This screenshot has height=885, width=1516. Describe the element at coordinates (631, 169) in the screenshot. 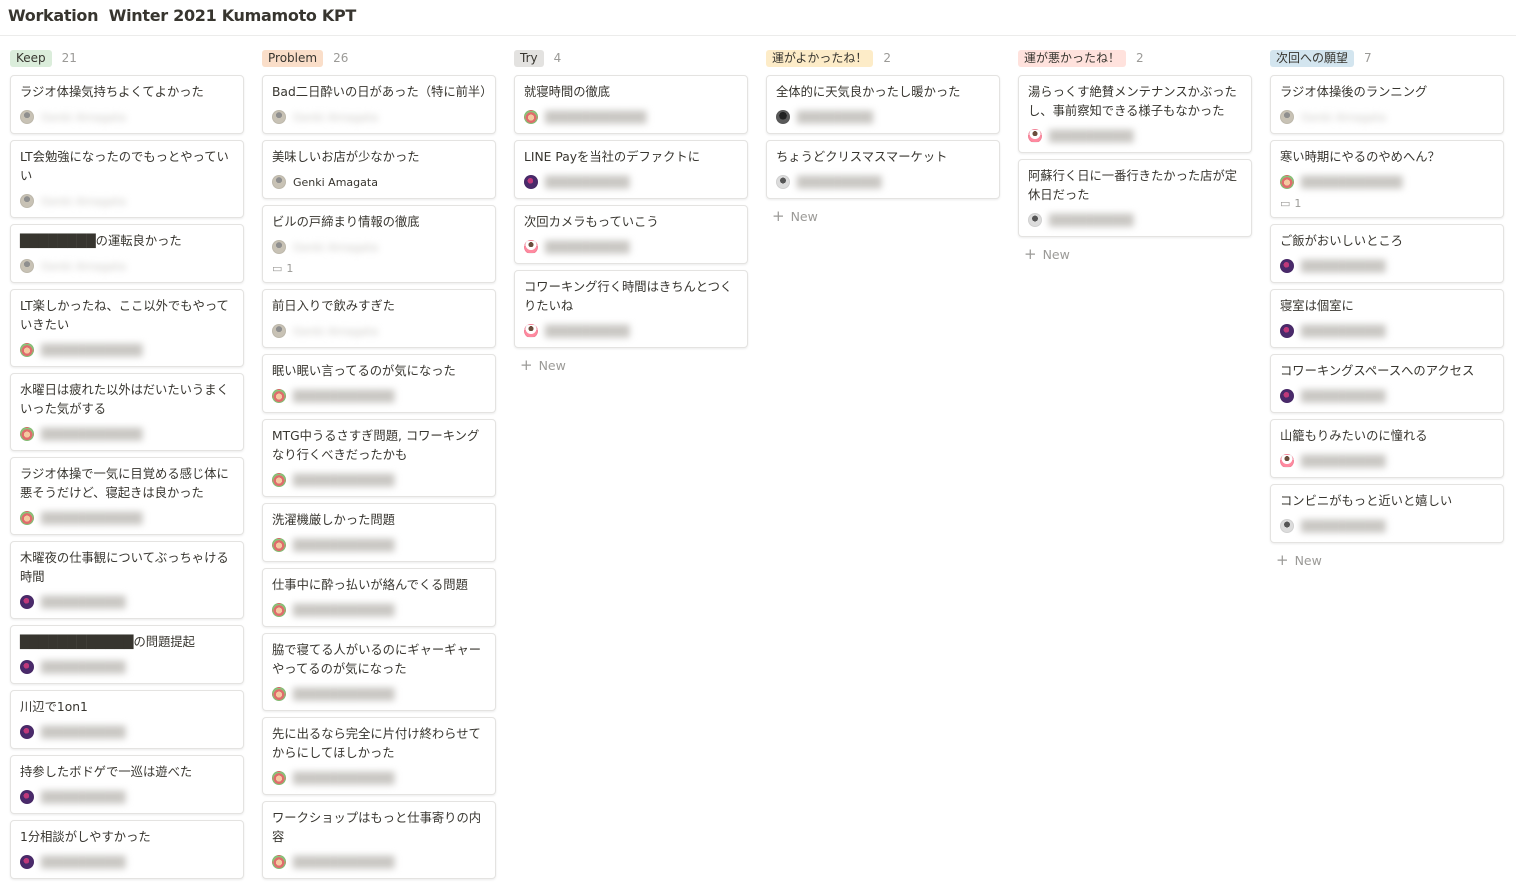

I see `board-card: LINE Payを当社のデファクトに ██████████` at that location.